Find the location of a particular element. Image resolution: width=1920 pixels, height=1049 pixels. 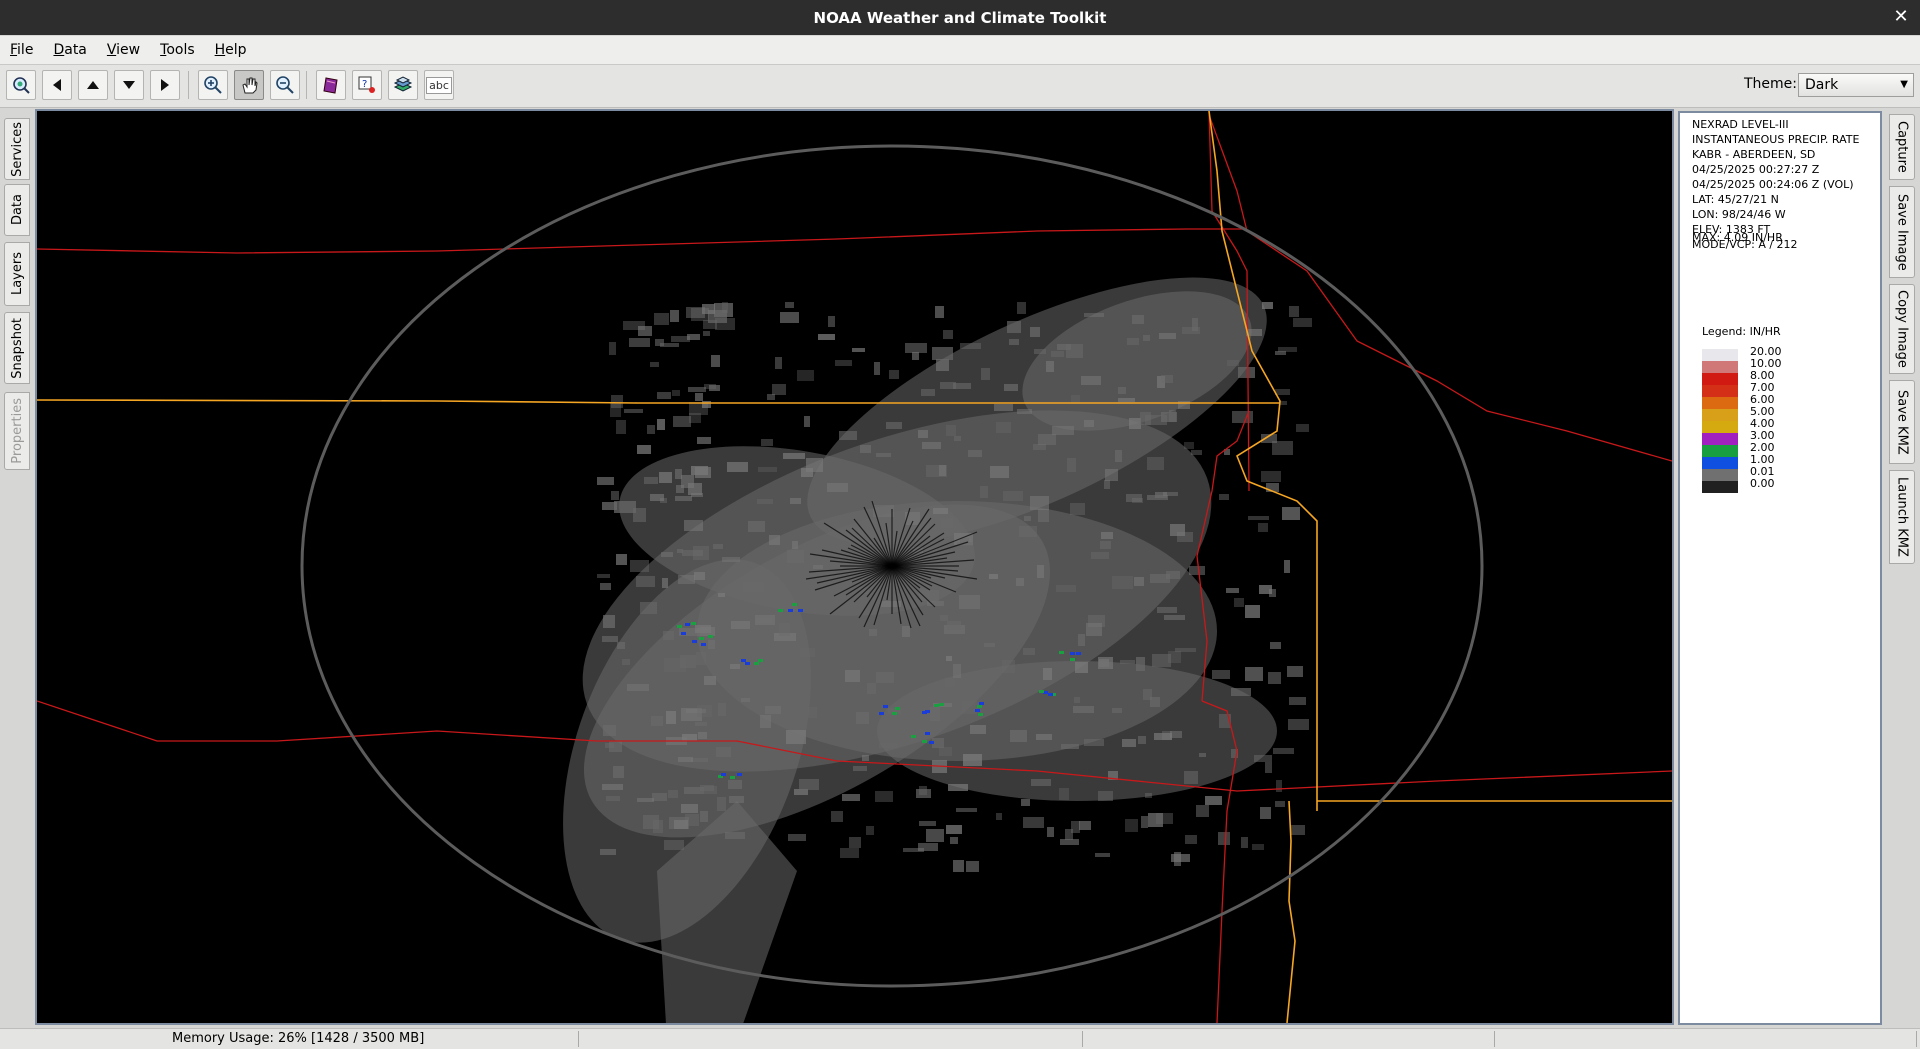

tab-data: Data is located at coordinates (17, 210).